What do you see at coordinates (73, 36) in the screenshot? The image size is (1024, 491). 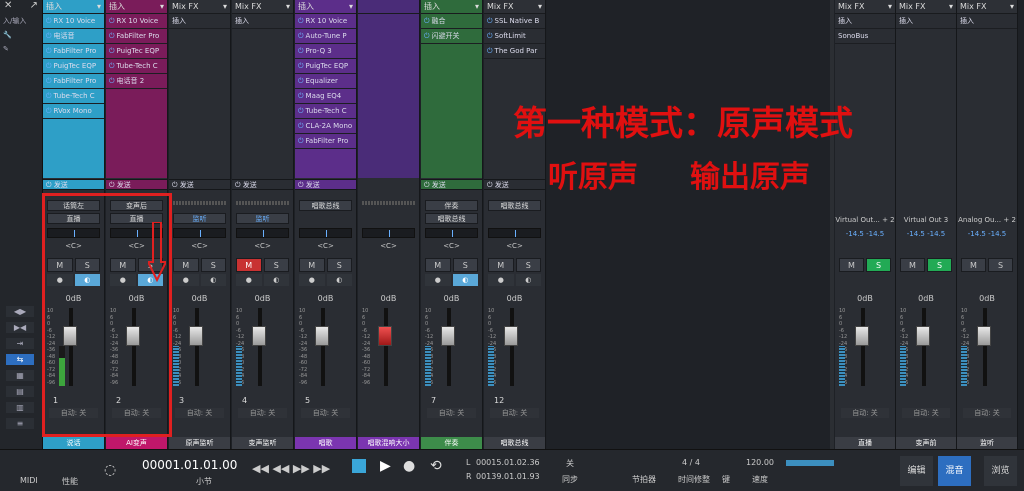 I see `insert-slot: ⏻ 电话音` at bounding box center [73, 36].